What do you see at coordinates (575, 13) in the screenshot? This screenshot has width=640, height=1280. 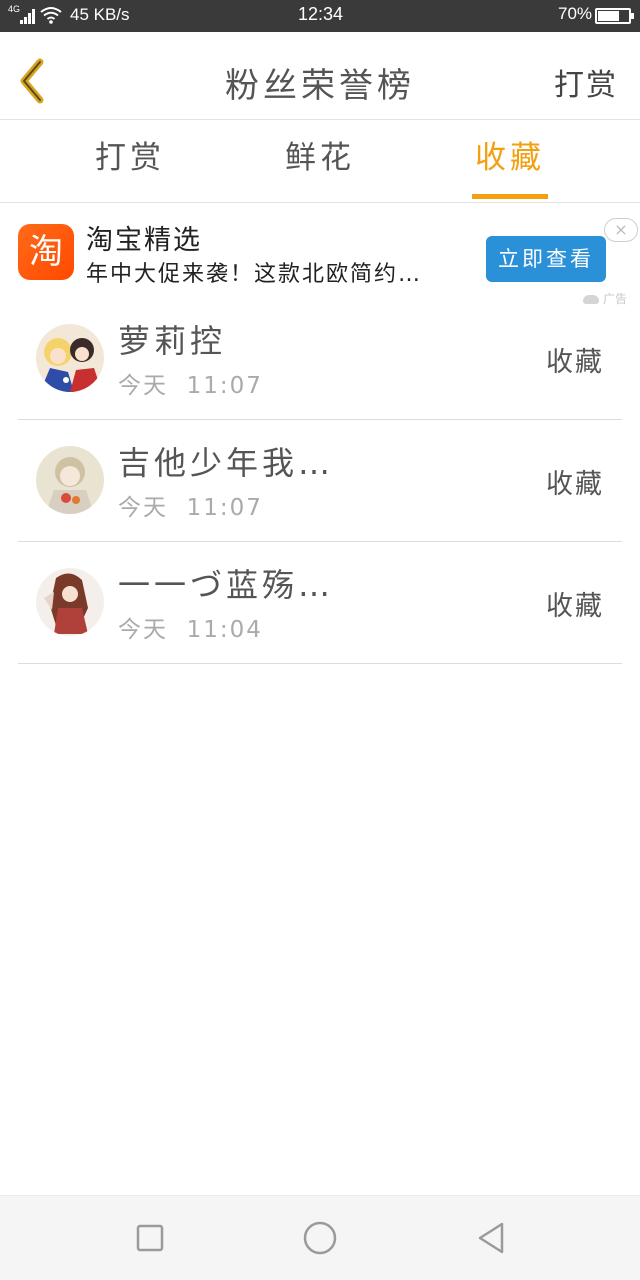 I see `battery-percent: 70%` at bounding box center [575, 13].